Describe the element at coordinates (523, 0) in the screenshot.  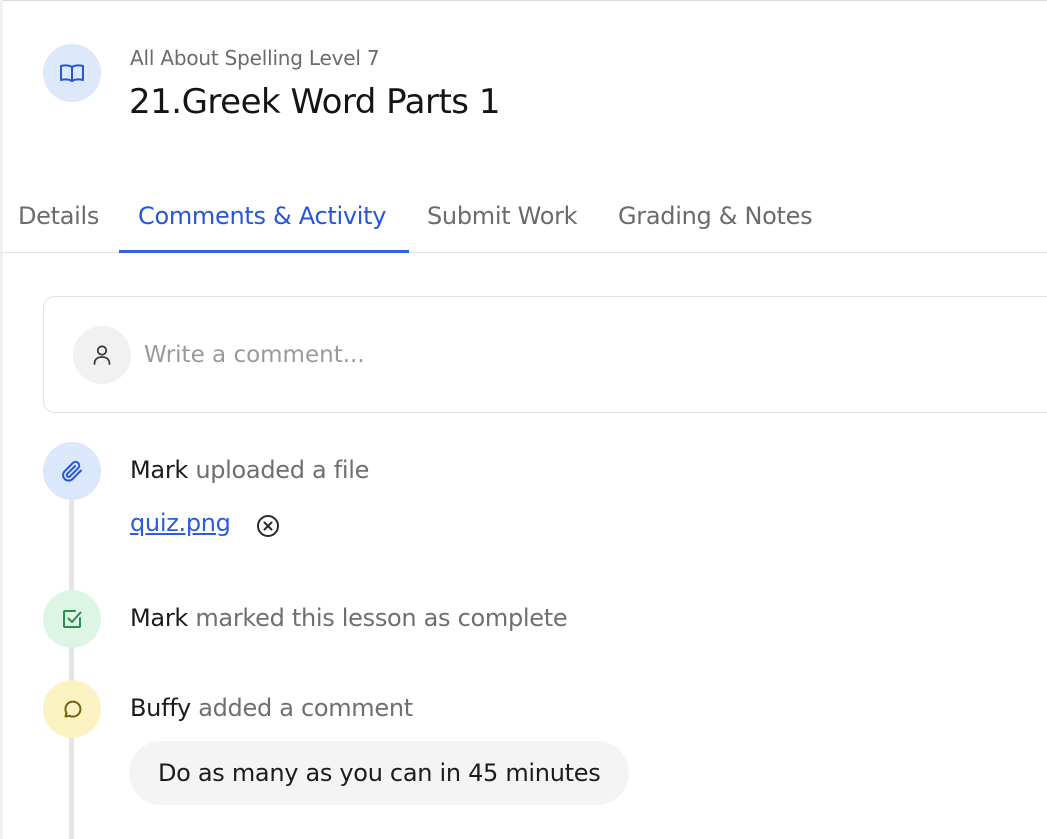
I see `top-divider` at that location.